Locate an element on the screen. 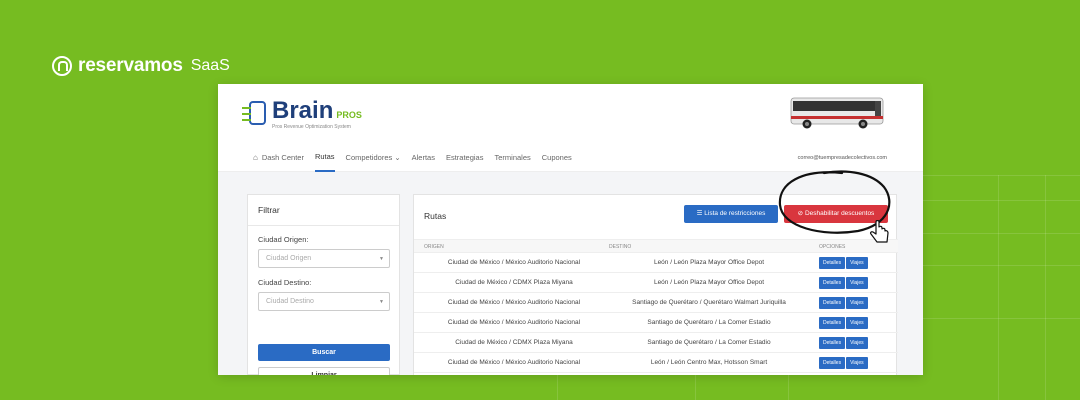  column-header-destination: DESTINO is located at coordinates (620, 247).